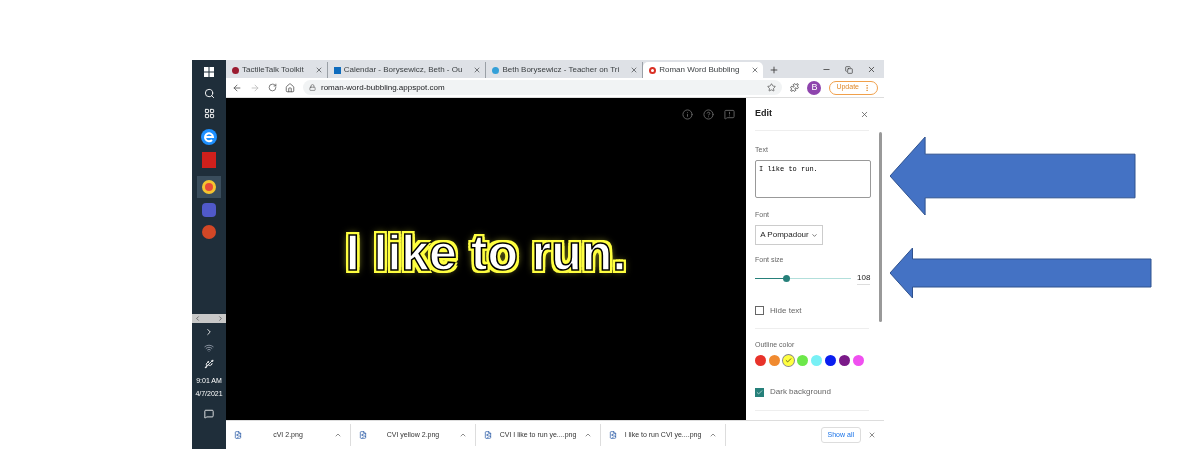 The image size is (1200, 474). Describe the element at coordinates (209, 232) in the screenshot. I see `slides-app-icon` at that location.